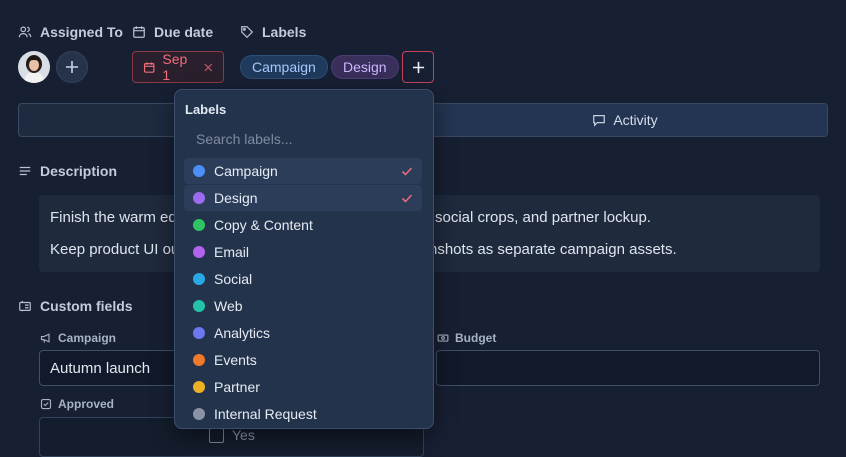  I want to click on custom-fields-label: Custom fields, so click(86, 306).